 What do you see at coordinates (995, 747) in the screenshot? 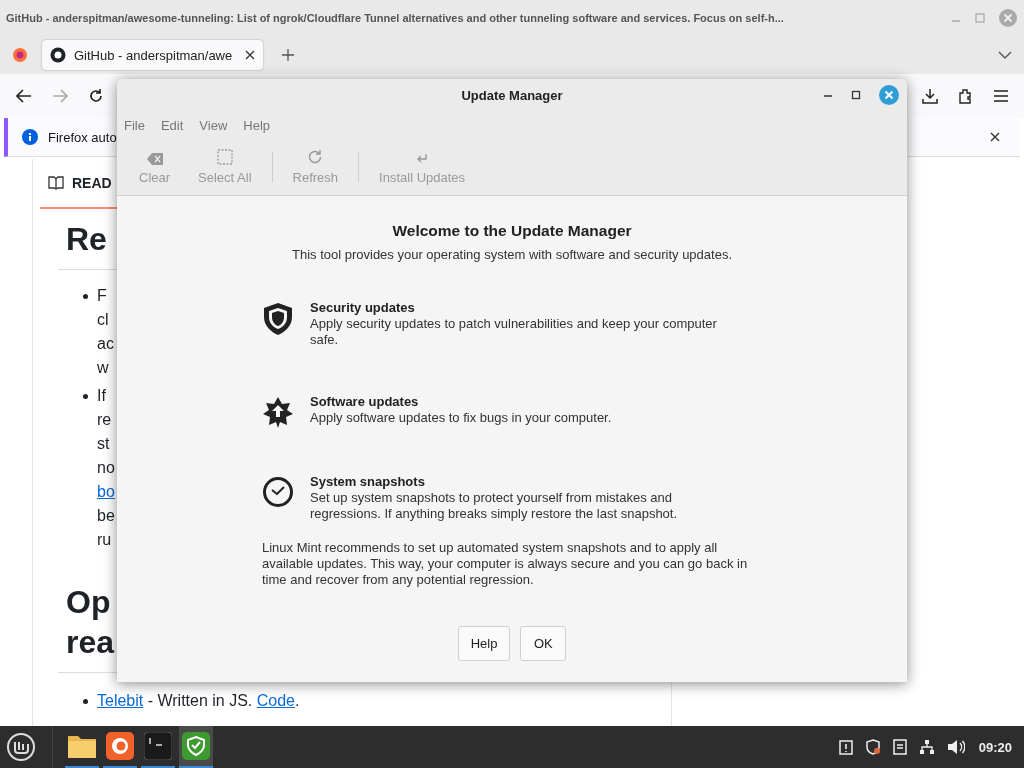
I see `clock: 09:20` at bounding box center [995, 747].